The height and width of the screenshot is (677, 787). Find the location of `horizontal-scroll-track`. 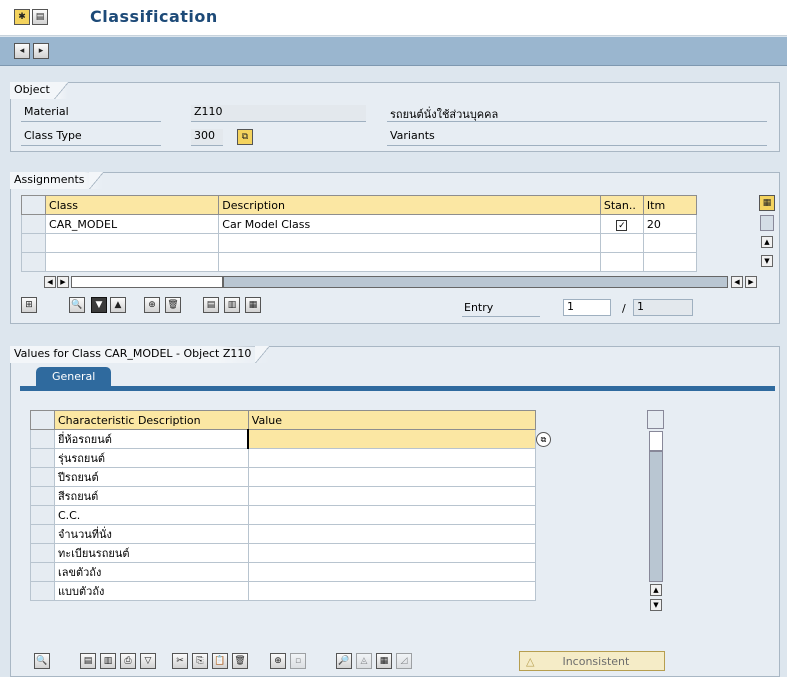

horizontal-scroll-track is located at coordinates (475, 282).